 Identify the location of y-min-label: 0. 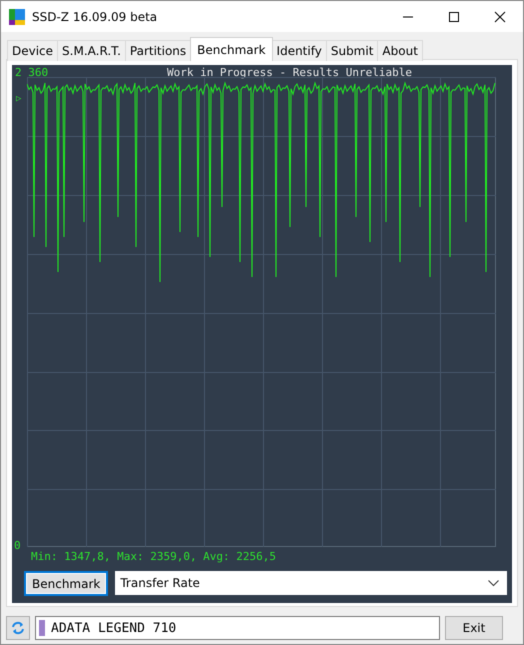
(17, 545).